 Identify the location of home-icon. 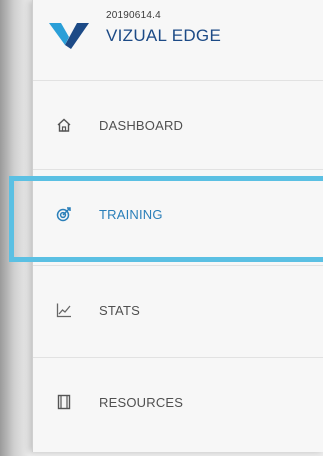
(64, 125).